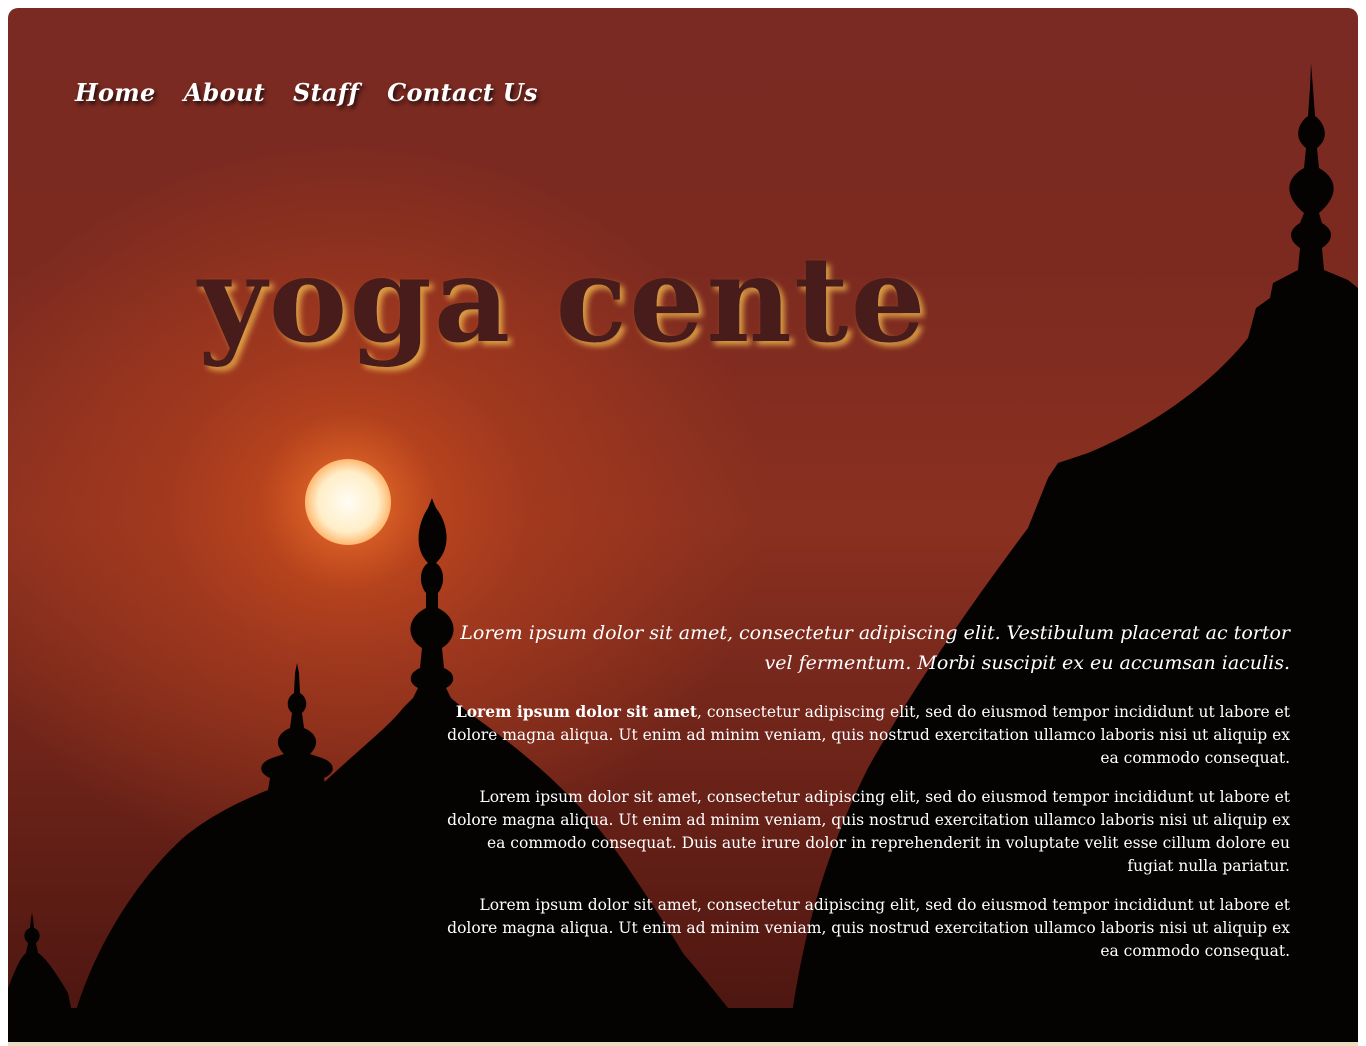  What do you see at coordinates (683, 1044) in the screenshot?
I see `bottom-border` at bounding box center [683, 1044].